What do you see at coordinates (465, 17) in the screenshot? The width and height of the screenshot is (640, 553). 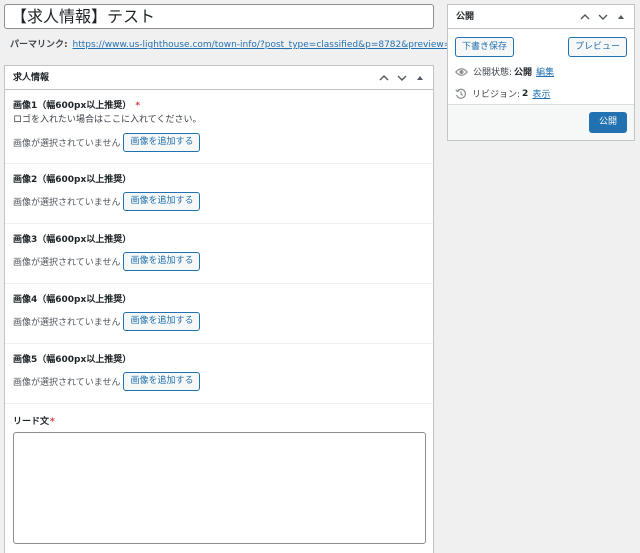 I see `publish-title: 公開` at bounding box center [465, 17].